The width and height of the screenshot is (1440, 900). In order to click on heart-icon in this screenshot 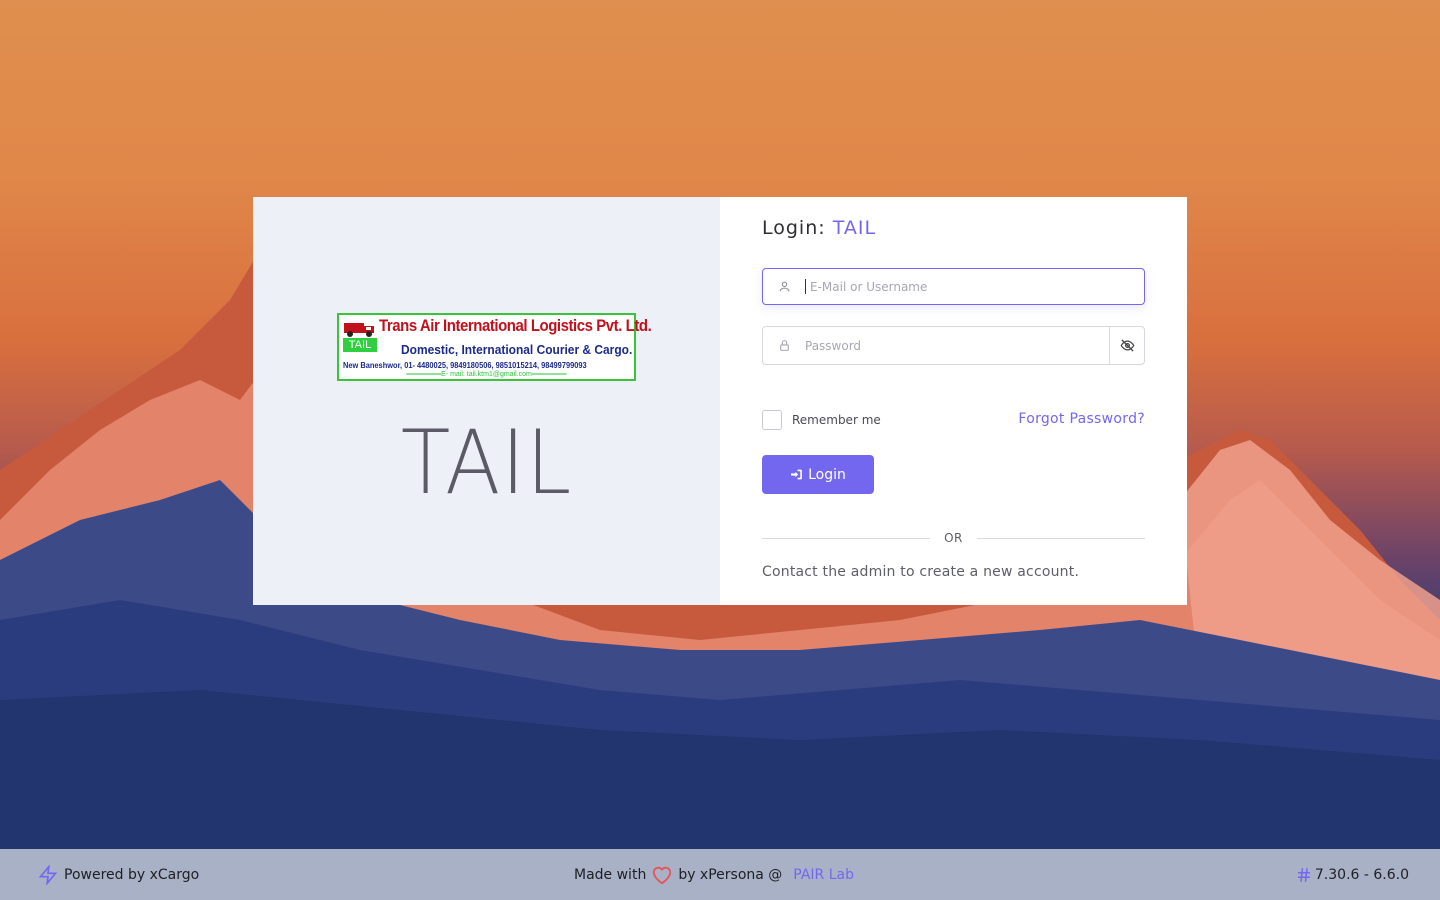, I will do `click(662, 875)`.